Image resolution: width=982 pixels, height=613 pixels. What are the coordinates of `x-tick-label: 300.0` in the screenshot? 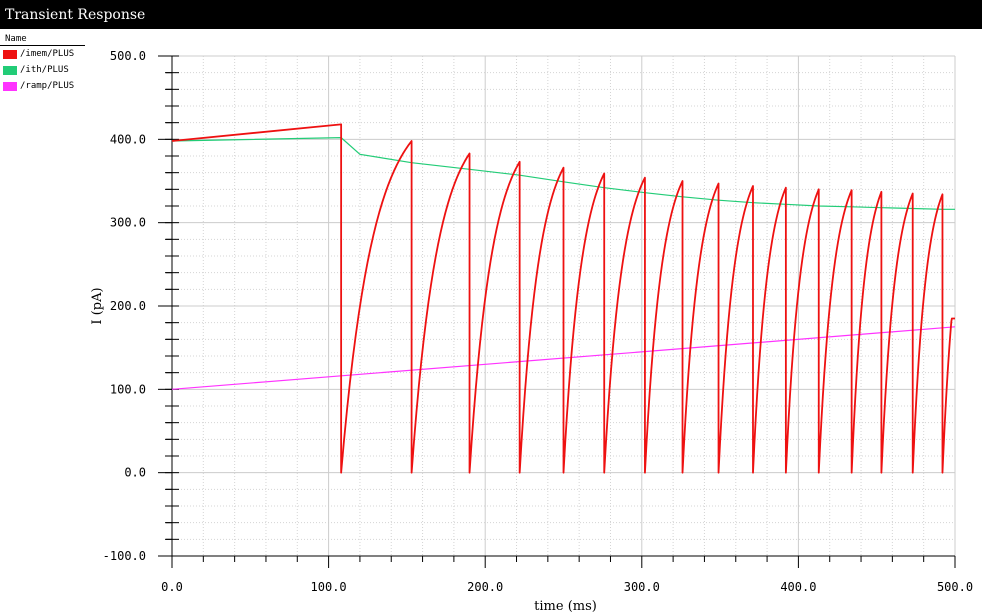 It's located at (642, 587).